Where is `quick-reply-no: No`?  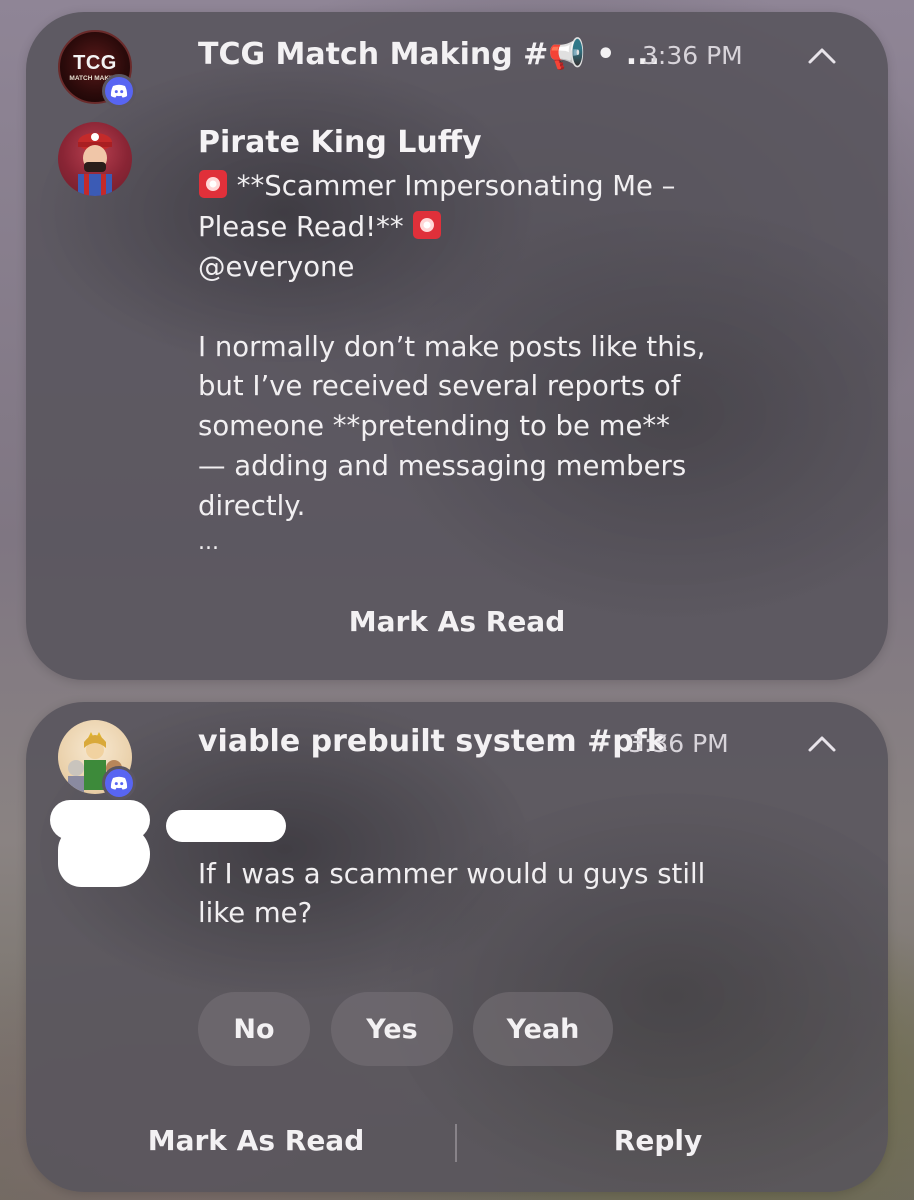 quick-reply-no: No is located at coordinates (254, 1029).